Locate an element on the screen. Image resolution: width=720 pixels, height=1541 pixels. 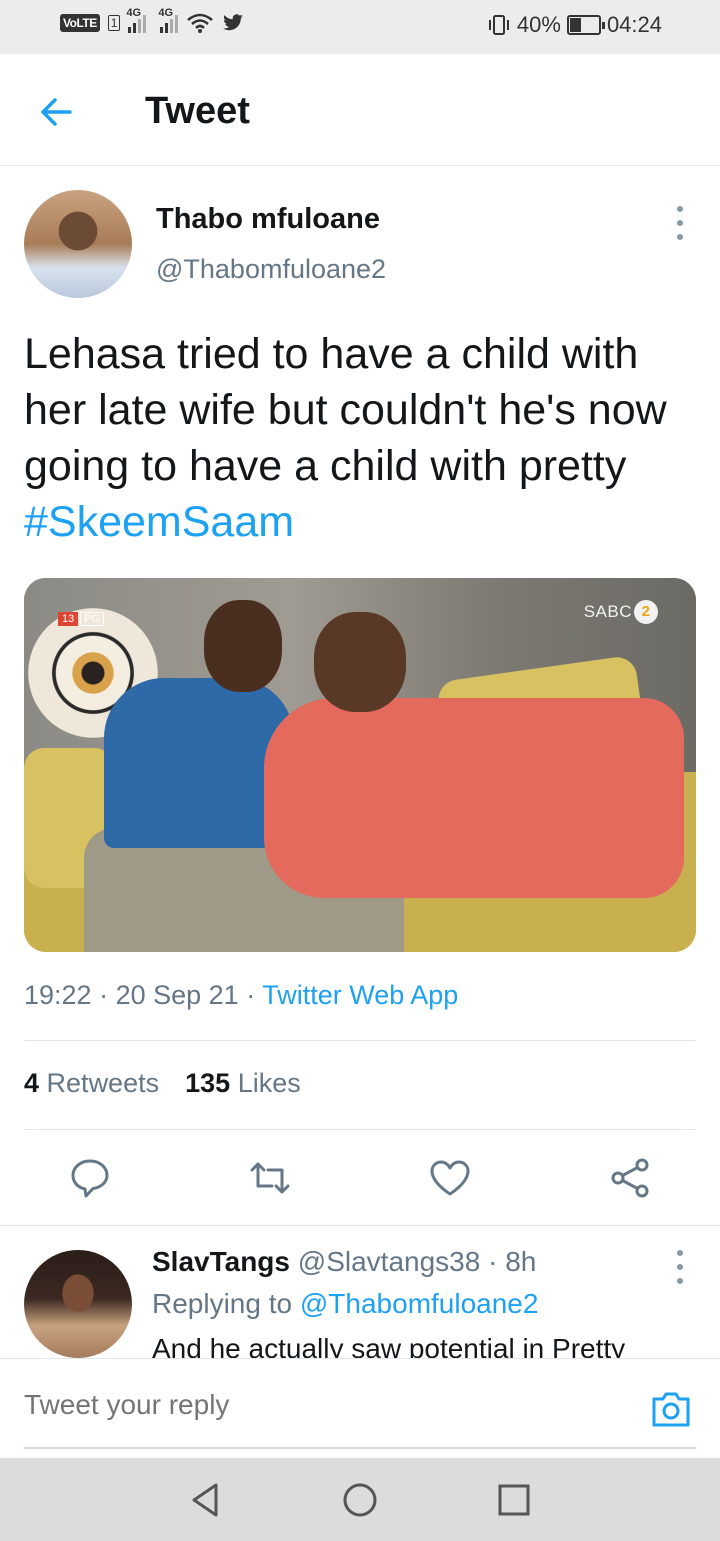
reply-composer is located at coordinates (360, 1408).